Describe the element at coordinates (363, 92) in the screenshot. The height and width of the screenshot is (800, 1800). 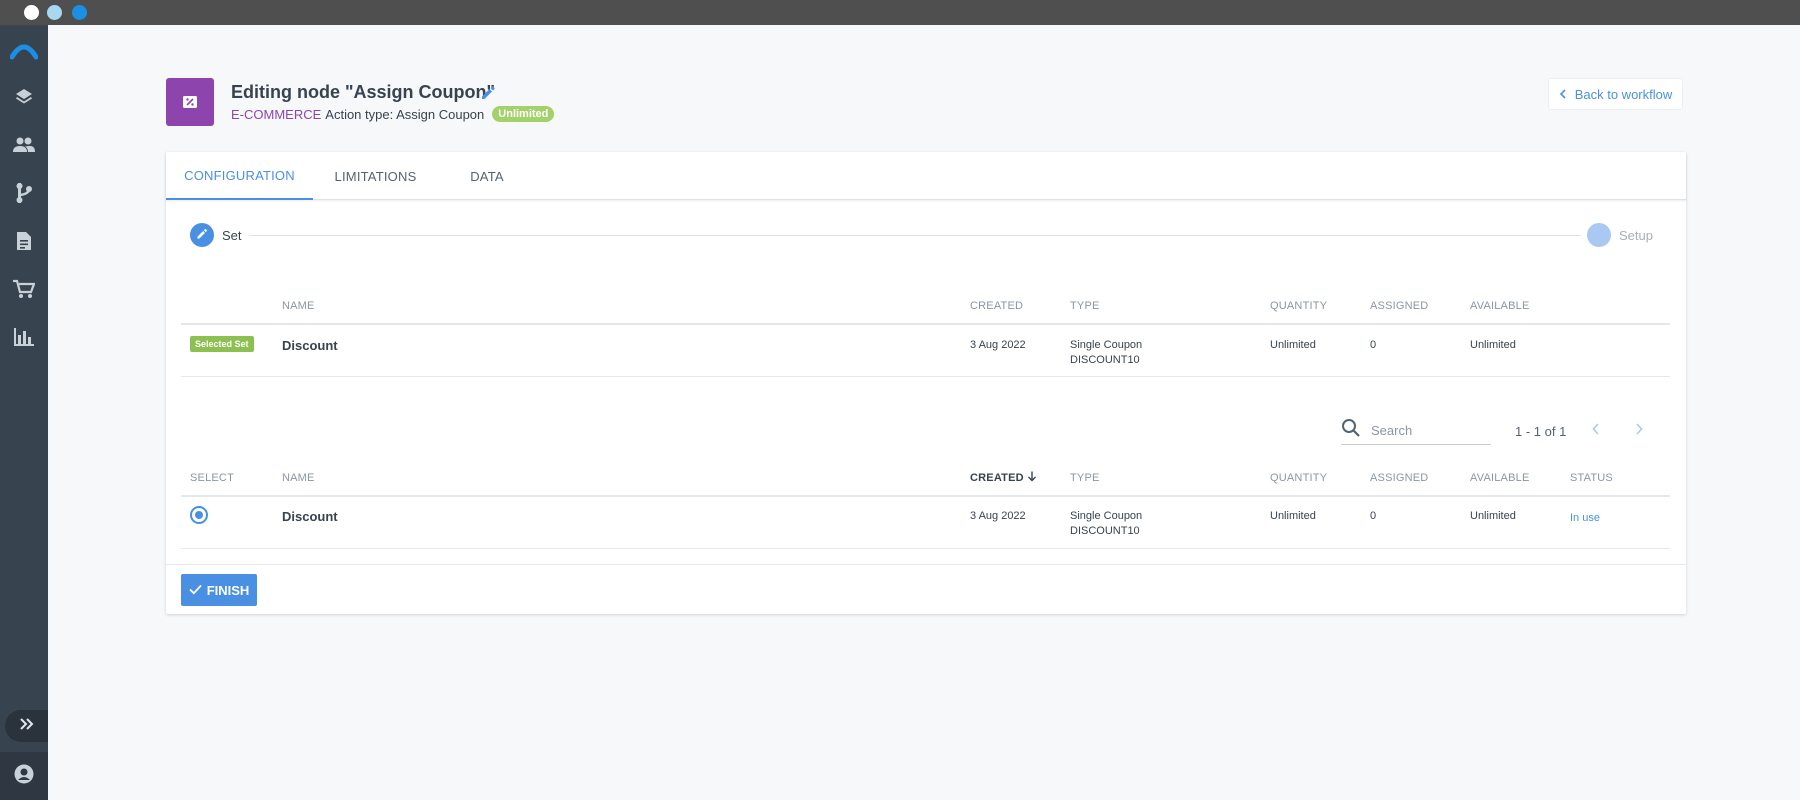
I see `page-title: Editing node "Assign Coupon"` at that location.